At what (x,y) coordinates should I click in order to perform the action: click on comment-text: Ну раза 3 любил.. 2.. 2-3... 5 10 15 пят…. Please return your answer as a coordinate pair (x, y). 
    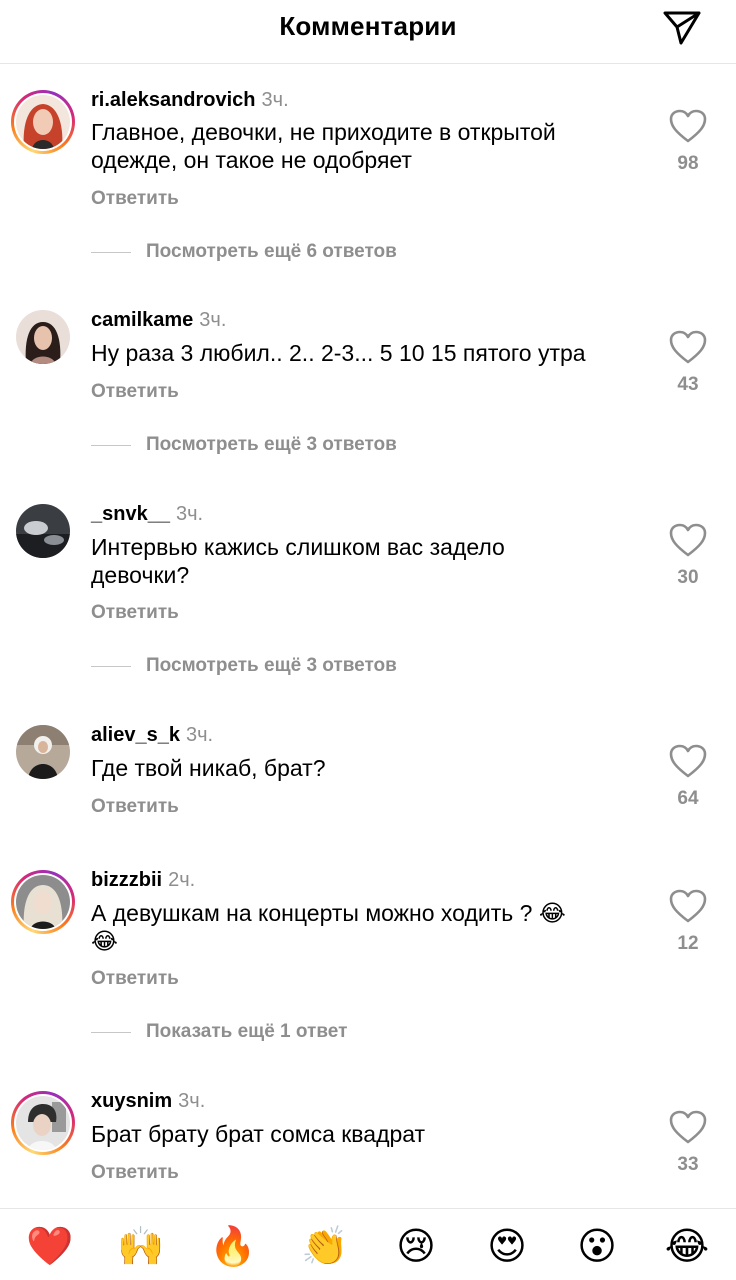
    Looking at the image, I should click on (371, 353).